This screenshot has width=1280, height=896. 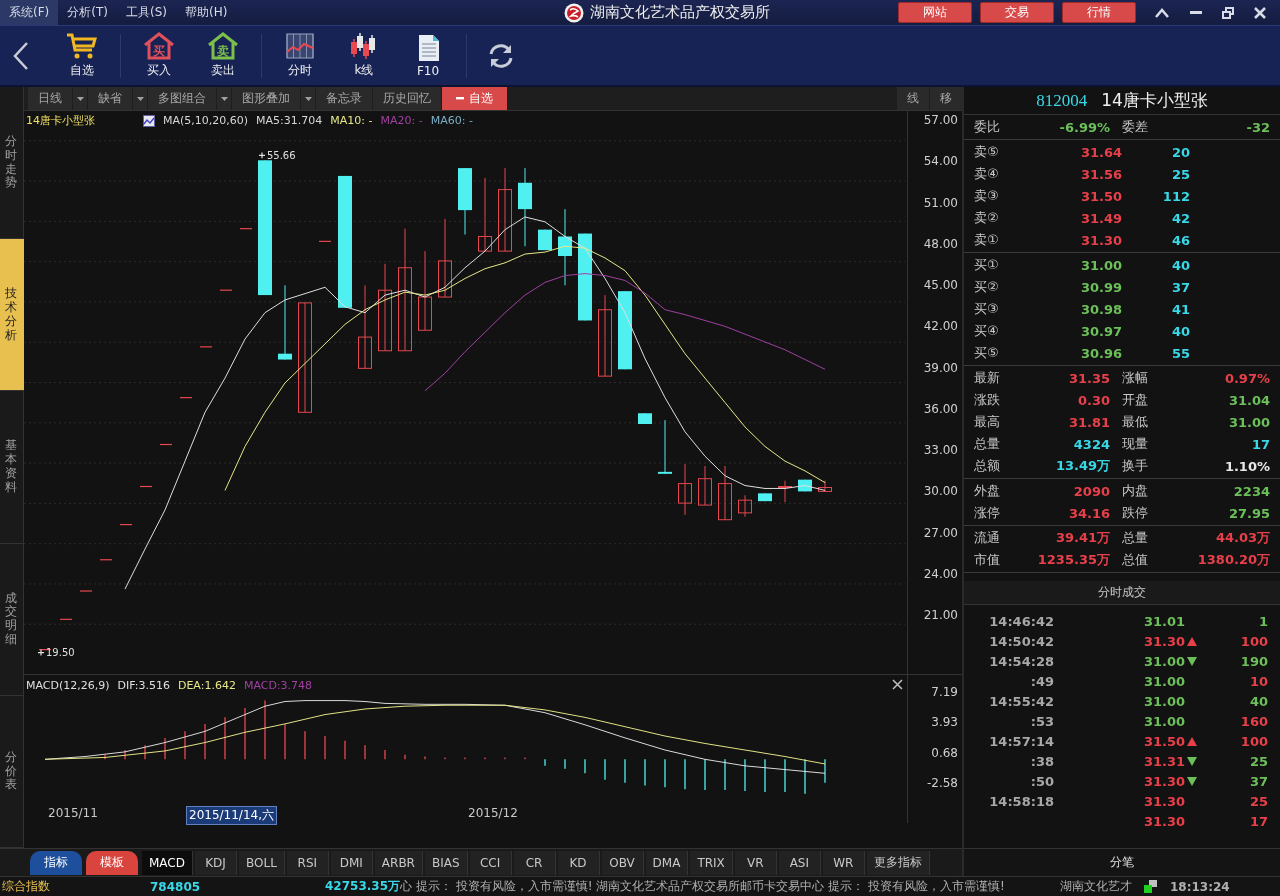 I want to click on order-volume: 25, so click(x=1180, y=174).